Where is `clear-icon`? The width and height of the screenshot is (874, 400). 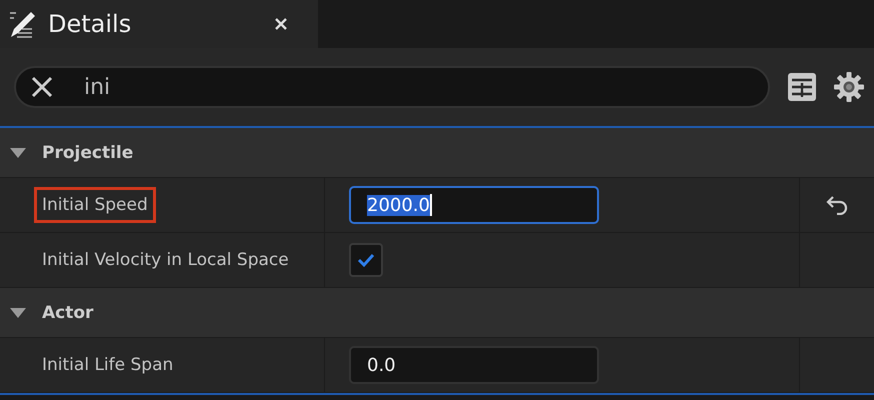
clear-icon is located at coordinates (42, 87).